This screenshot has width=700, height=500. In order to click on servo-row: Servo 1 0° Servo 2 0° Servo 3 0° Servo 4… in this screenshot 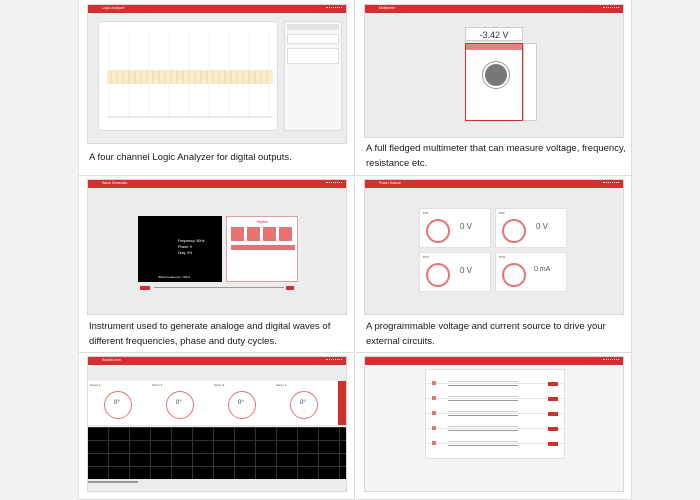, I will do `click(213, 403)`.